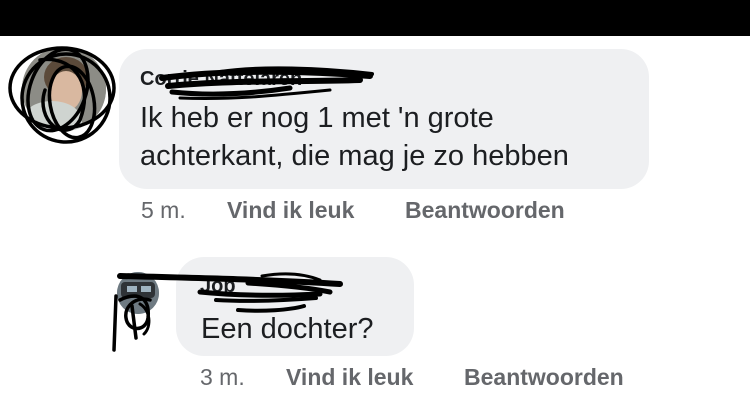 The width and height of the screenshot is (750, 406). Describe the element at coordinates (163, 210) in the screenshot. I see `comment-timestamp: 5 m.` at that location.